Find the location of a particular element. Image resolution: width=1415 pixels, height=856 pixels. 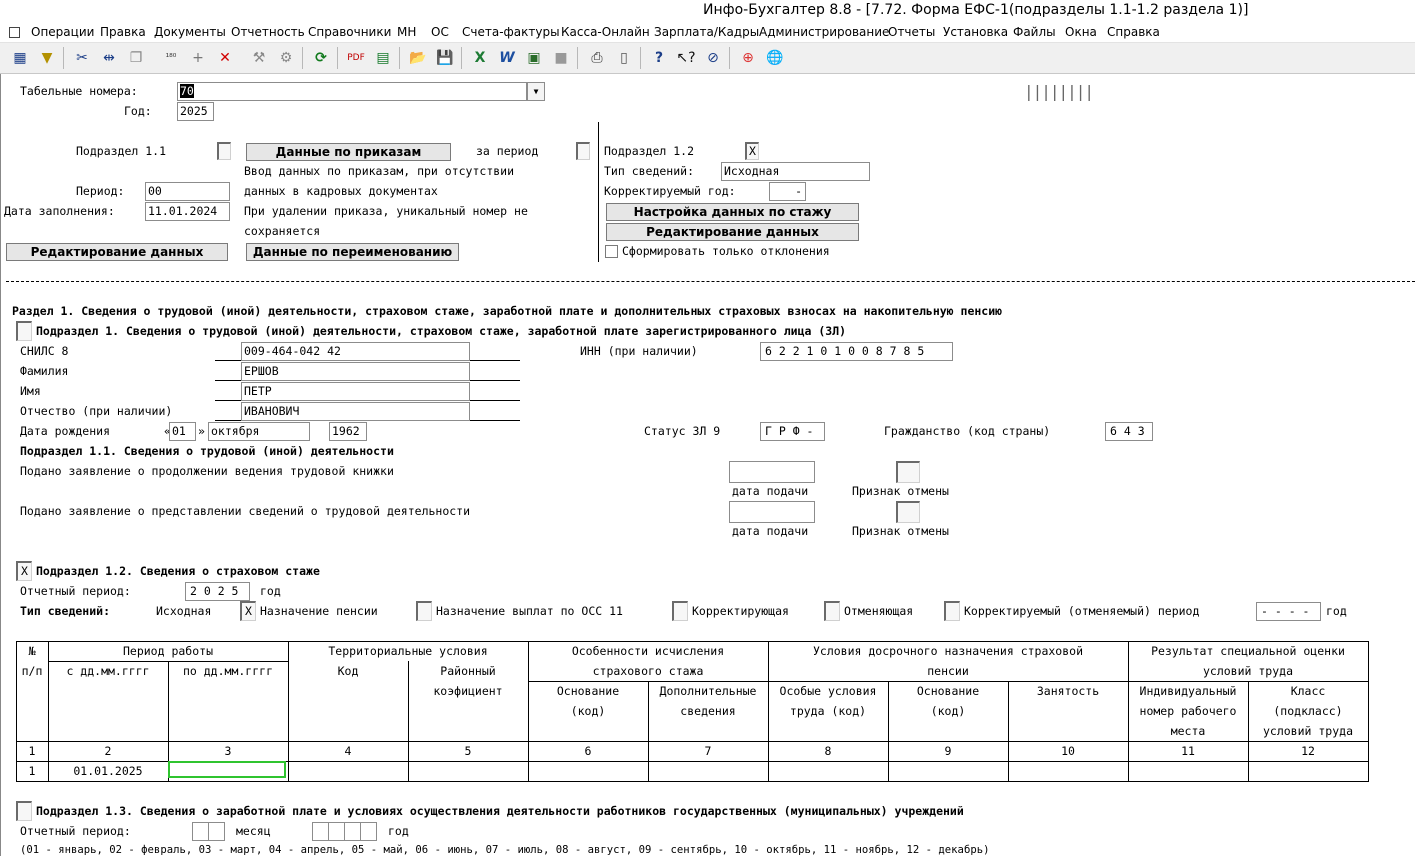

grid-icon: ▦ is located at coordinates (20, 58).